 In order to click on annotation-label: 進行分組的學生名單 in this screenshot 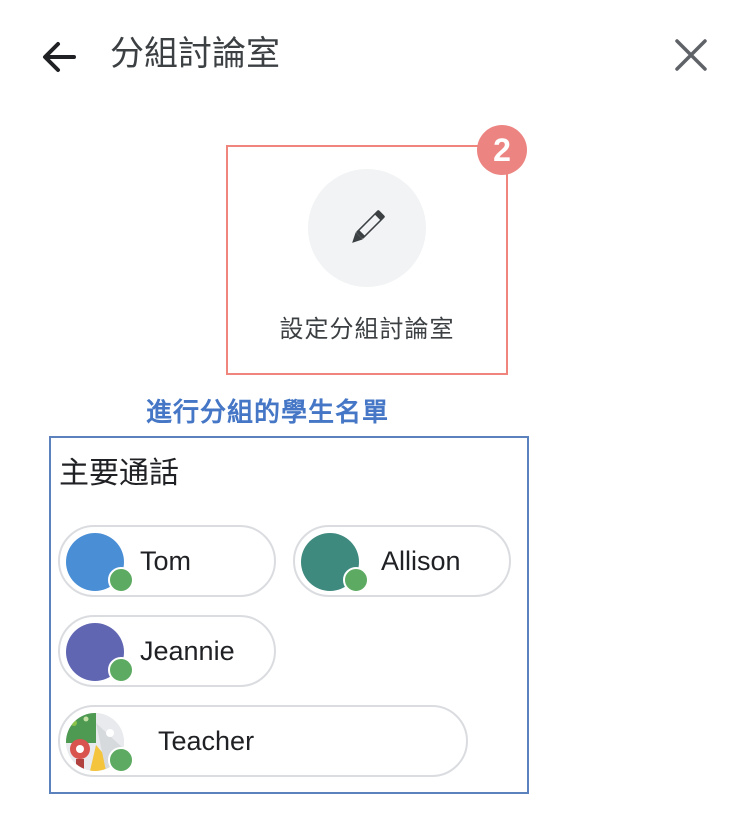, I will do `click(268, 413)`.